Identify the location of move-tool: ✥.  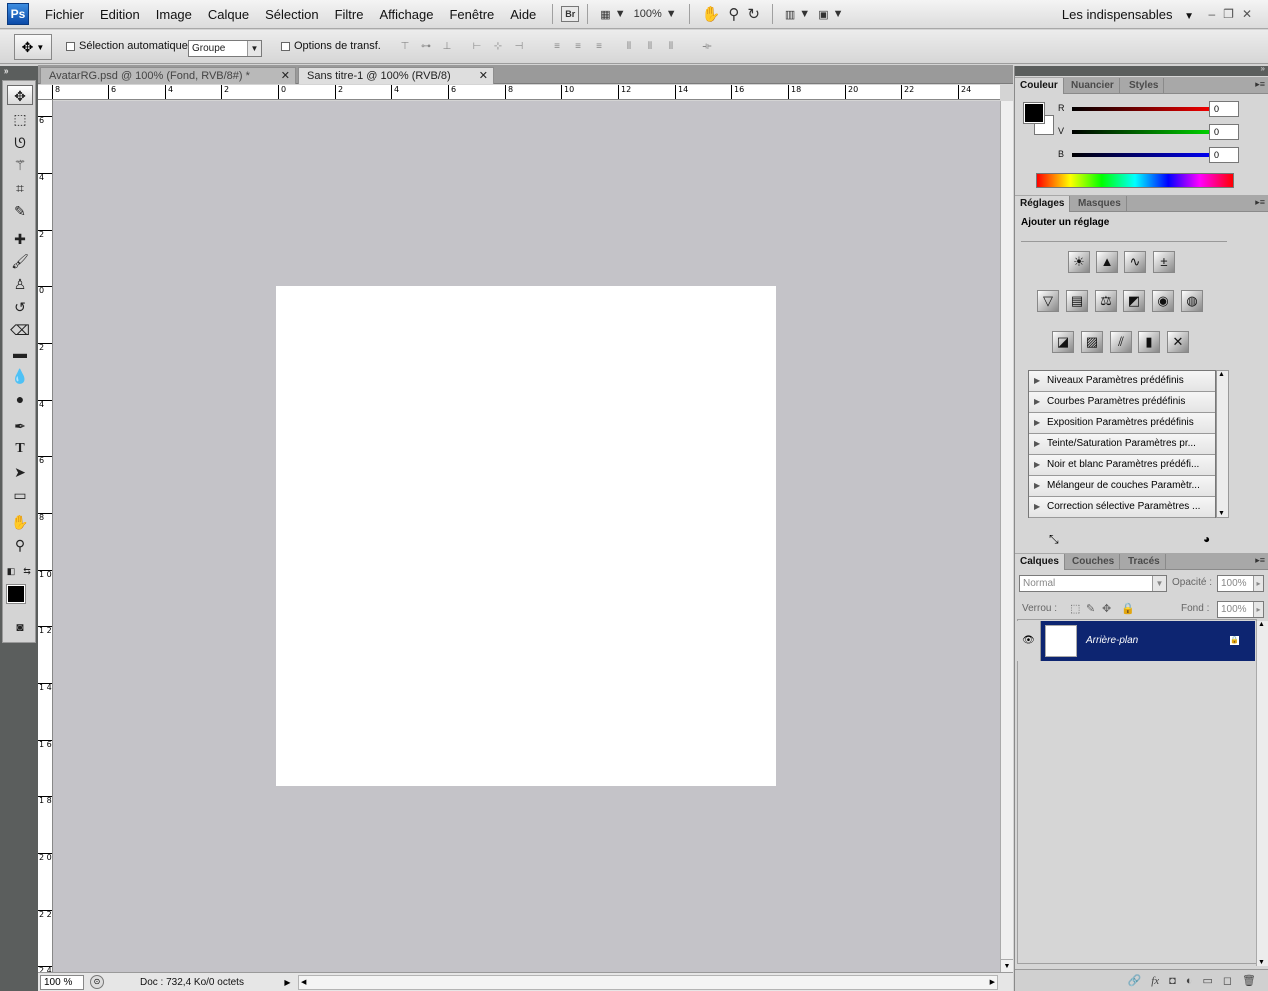
(20, 95).